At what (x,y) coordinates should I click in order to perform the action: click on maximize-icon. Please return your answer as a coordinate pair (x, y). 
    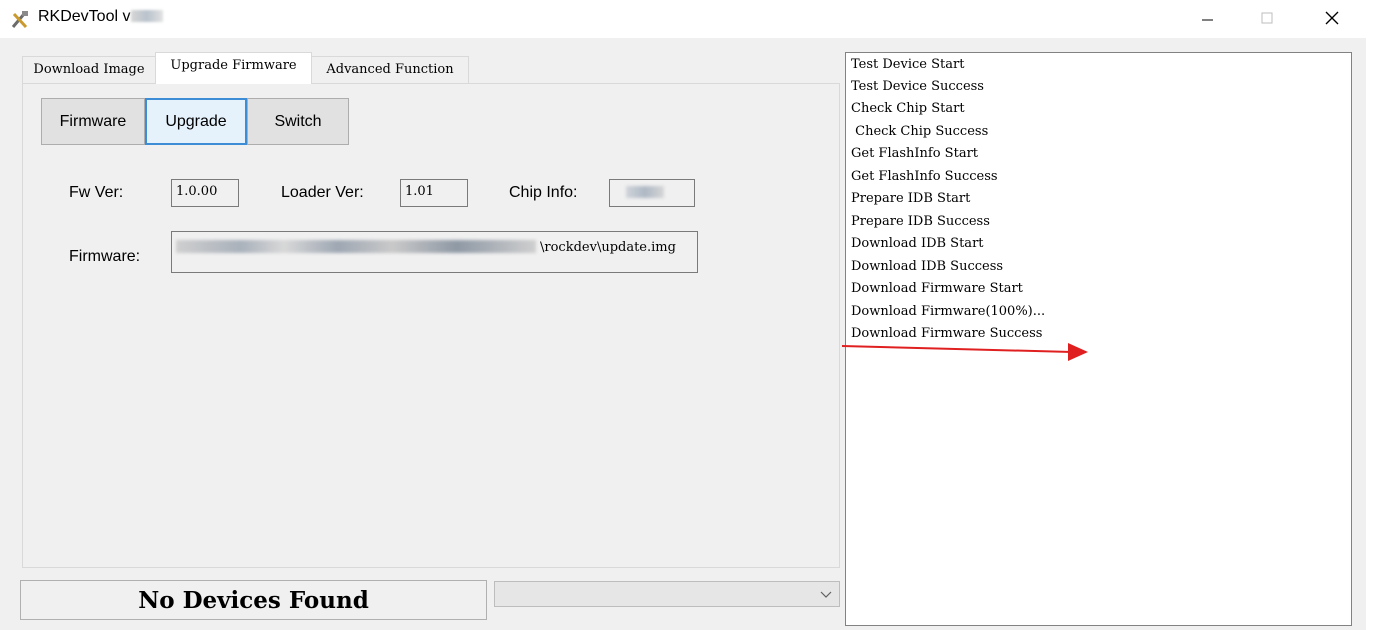
    Looking at the image, I should click on (1267, 19).